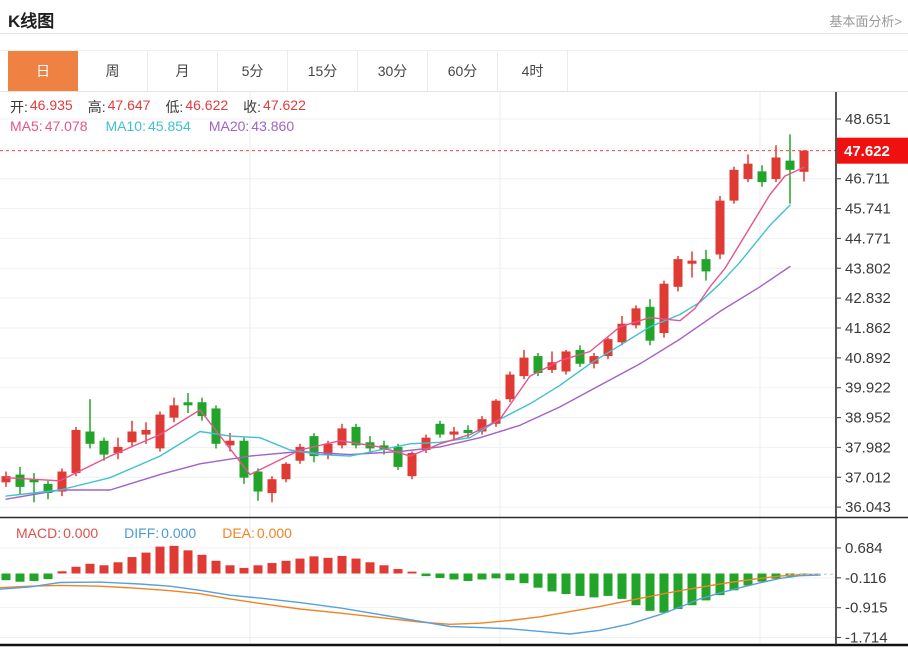 This screenshot has width=908, height=649. I want to click on tab-month: 月, so click(183, 71).